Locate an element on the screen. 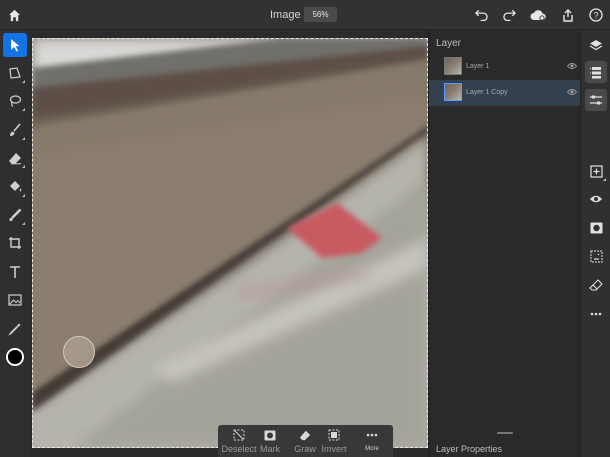 Image resolution: width=610 pixels, height=457 pixels. layer-properties-title: Layer Properties is located at coordinates (469, 449).